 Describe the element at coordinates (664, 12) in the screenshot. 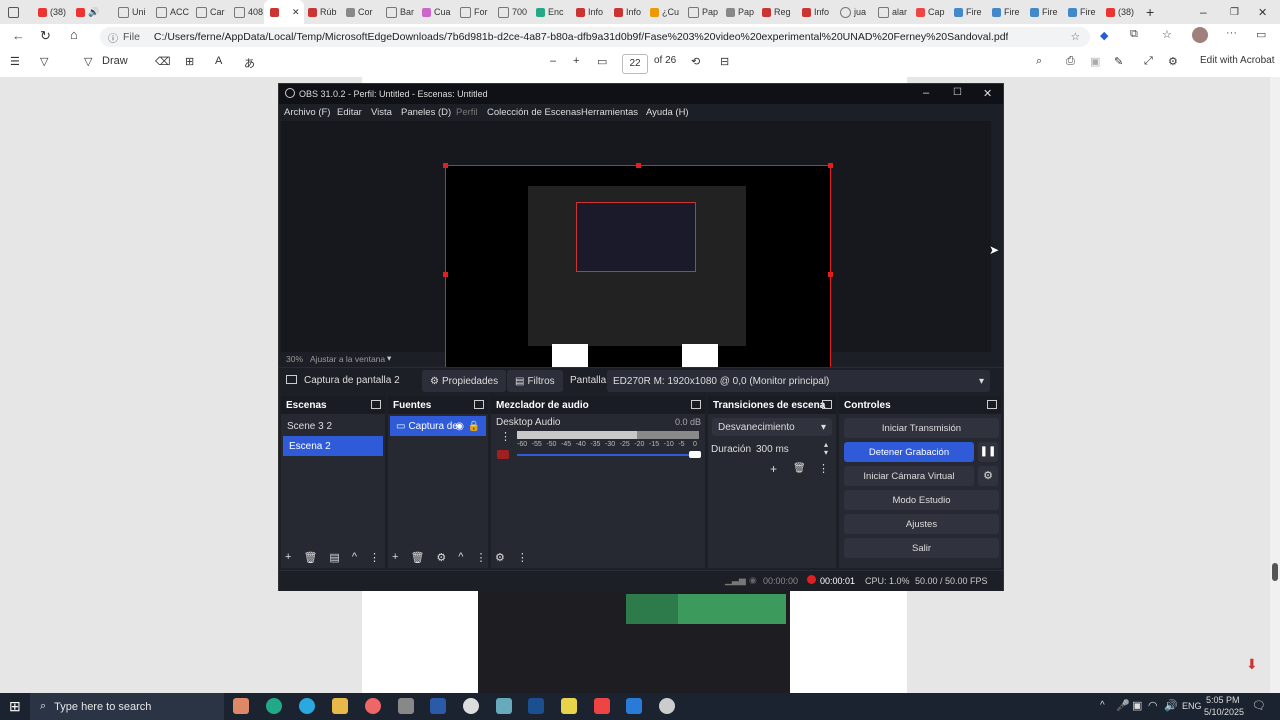

I see `tab-16: ¿Cu` at that location.